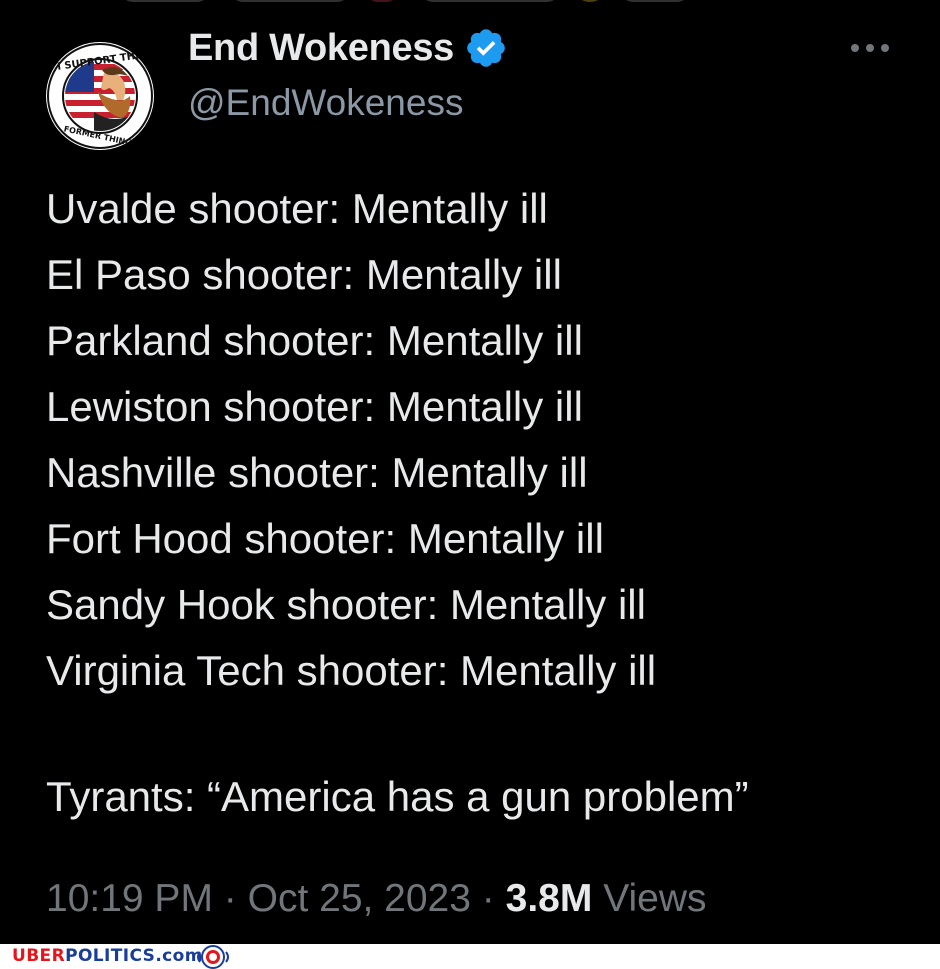  Describe the element at coordinates (314, 406) in the screenshot. I see `tweet-body-line: Lewiston shooter: Mentally ill` at that location.